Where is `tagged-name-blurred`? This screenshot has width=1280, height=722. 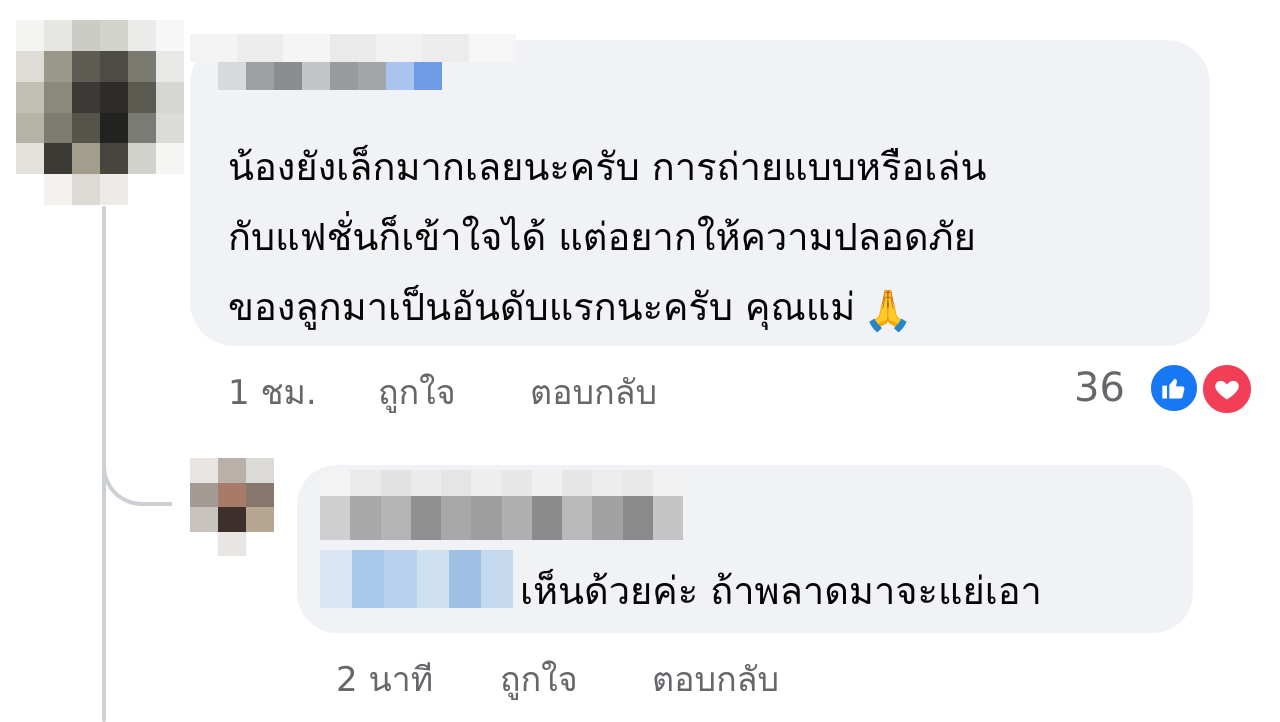
tagged-name-blurred is located at coordinates (417, 579).